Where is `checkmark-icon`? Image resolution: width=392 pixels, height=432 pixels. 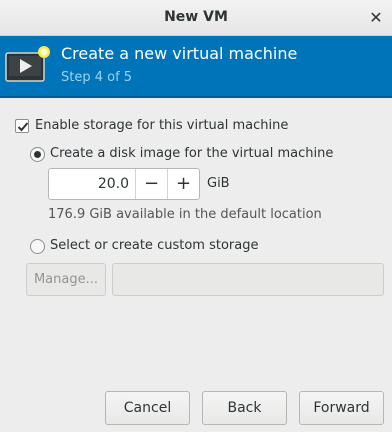 checkmark-icon is located at coordinates (23, 127).